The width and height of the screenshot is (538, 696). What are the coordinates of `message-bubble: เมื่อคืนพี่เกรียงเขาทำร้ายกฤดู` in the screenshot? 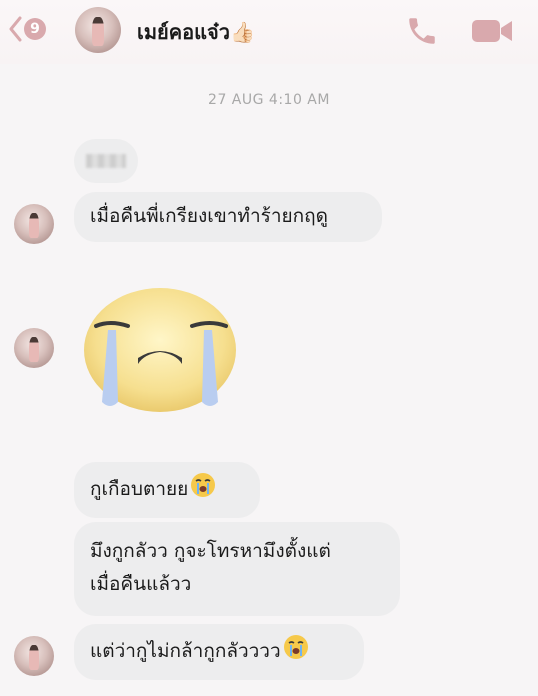 It's located at (228, 217).